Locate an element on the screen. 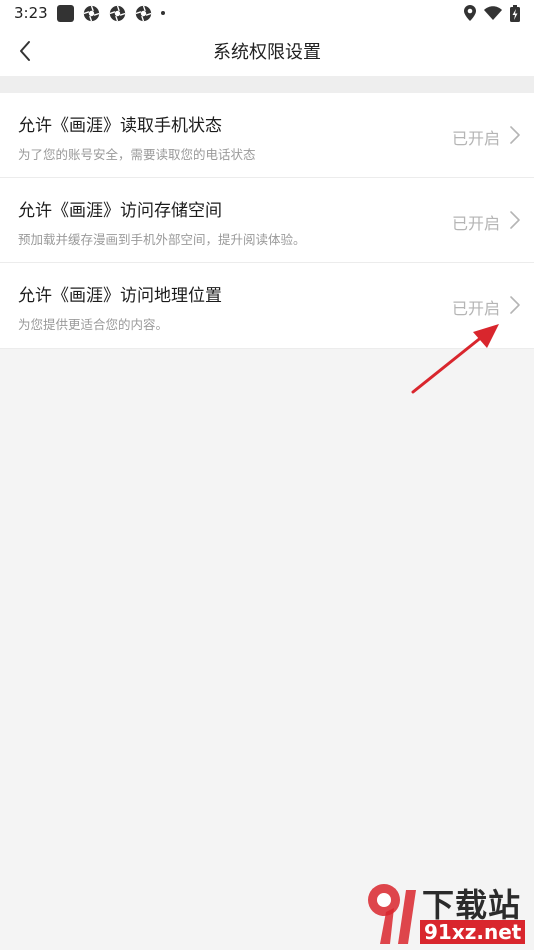 This screenshot has width=534, height=950. chevron-left-icon is located at coordinates (25, 51).